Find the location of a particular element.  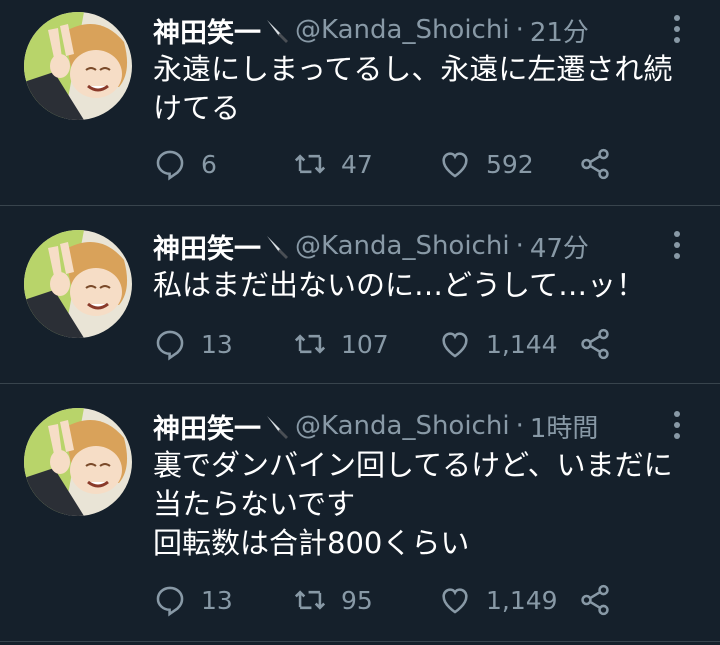

timestamp: 21分 is located at coordinates (559, 30).